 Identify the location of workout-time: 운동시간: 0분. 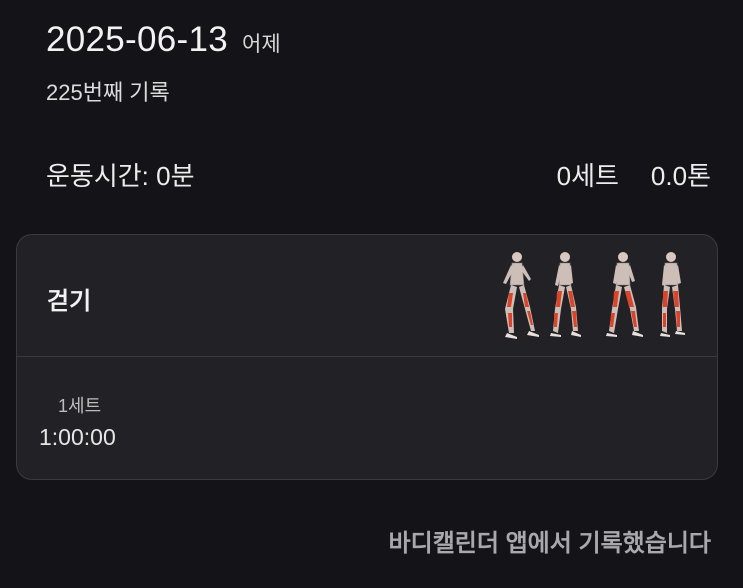
(120, 176).